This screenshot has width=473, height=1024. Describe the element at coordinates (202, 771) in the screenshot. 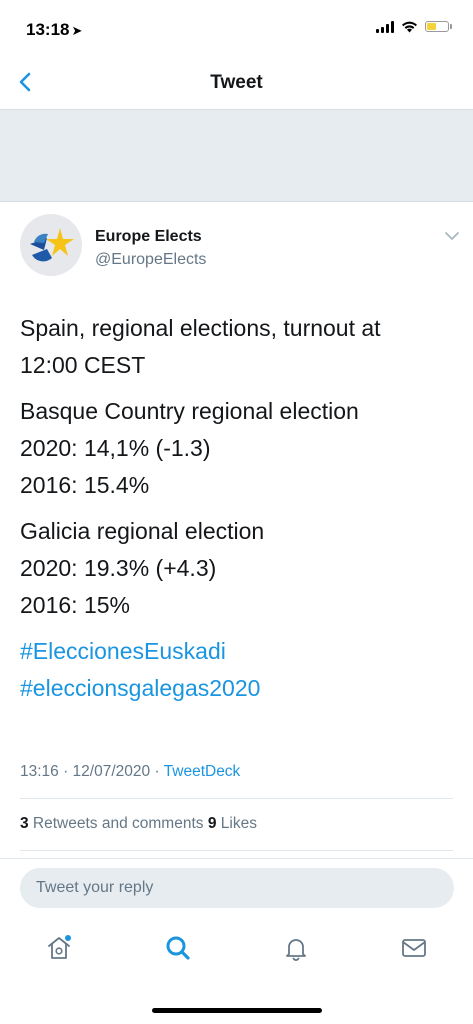

I see `source-link: TweetDeck` at that location.